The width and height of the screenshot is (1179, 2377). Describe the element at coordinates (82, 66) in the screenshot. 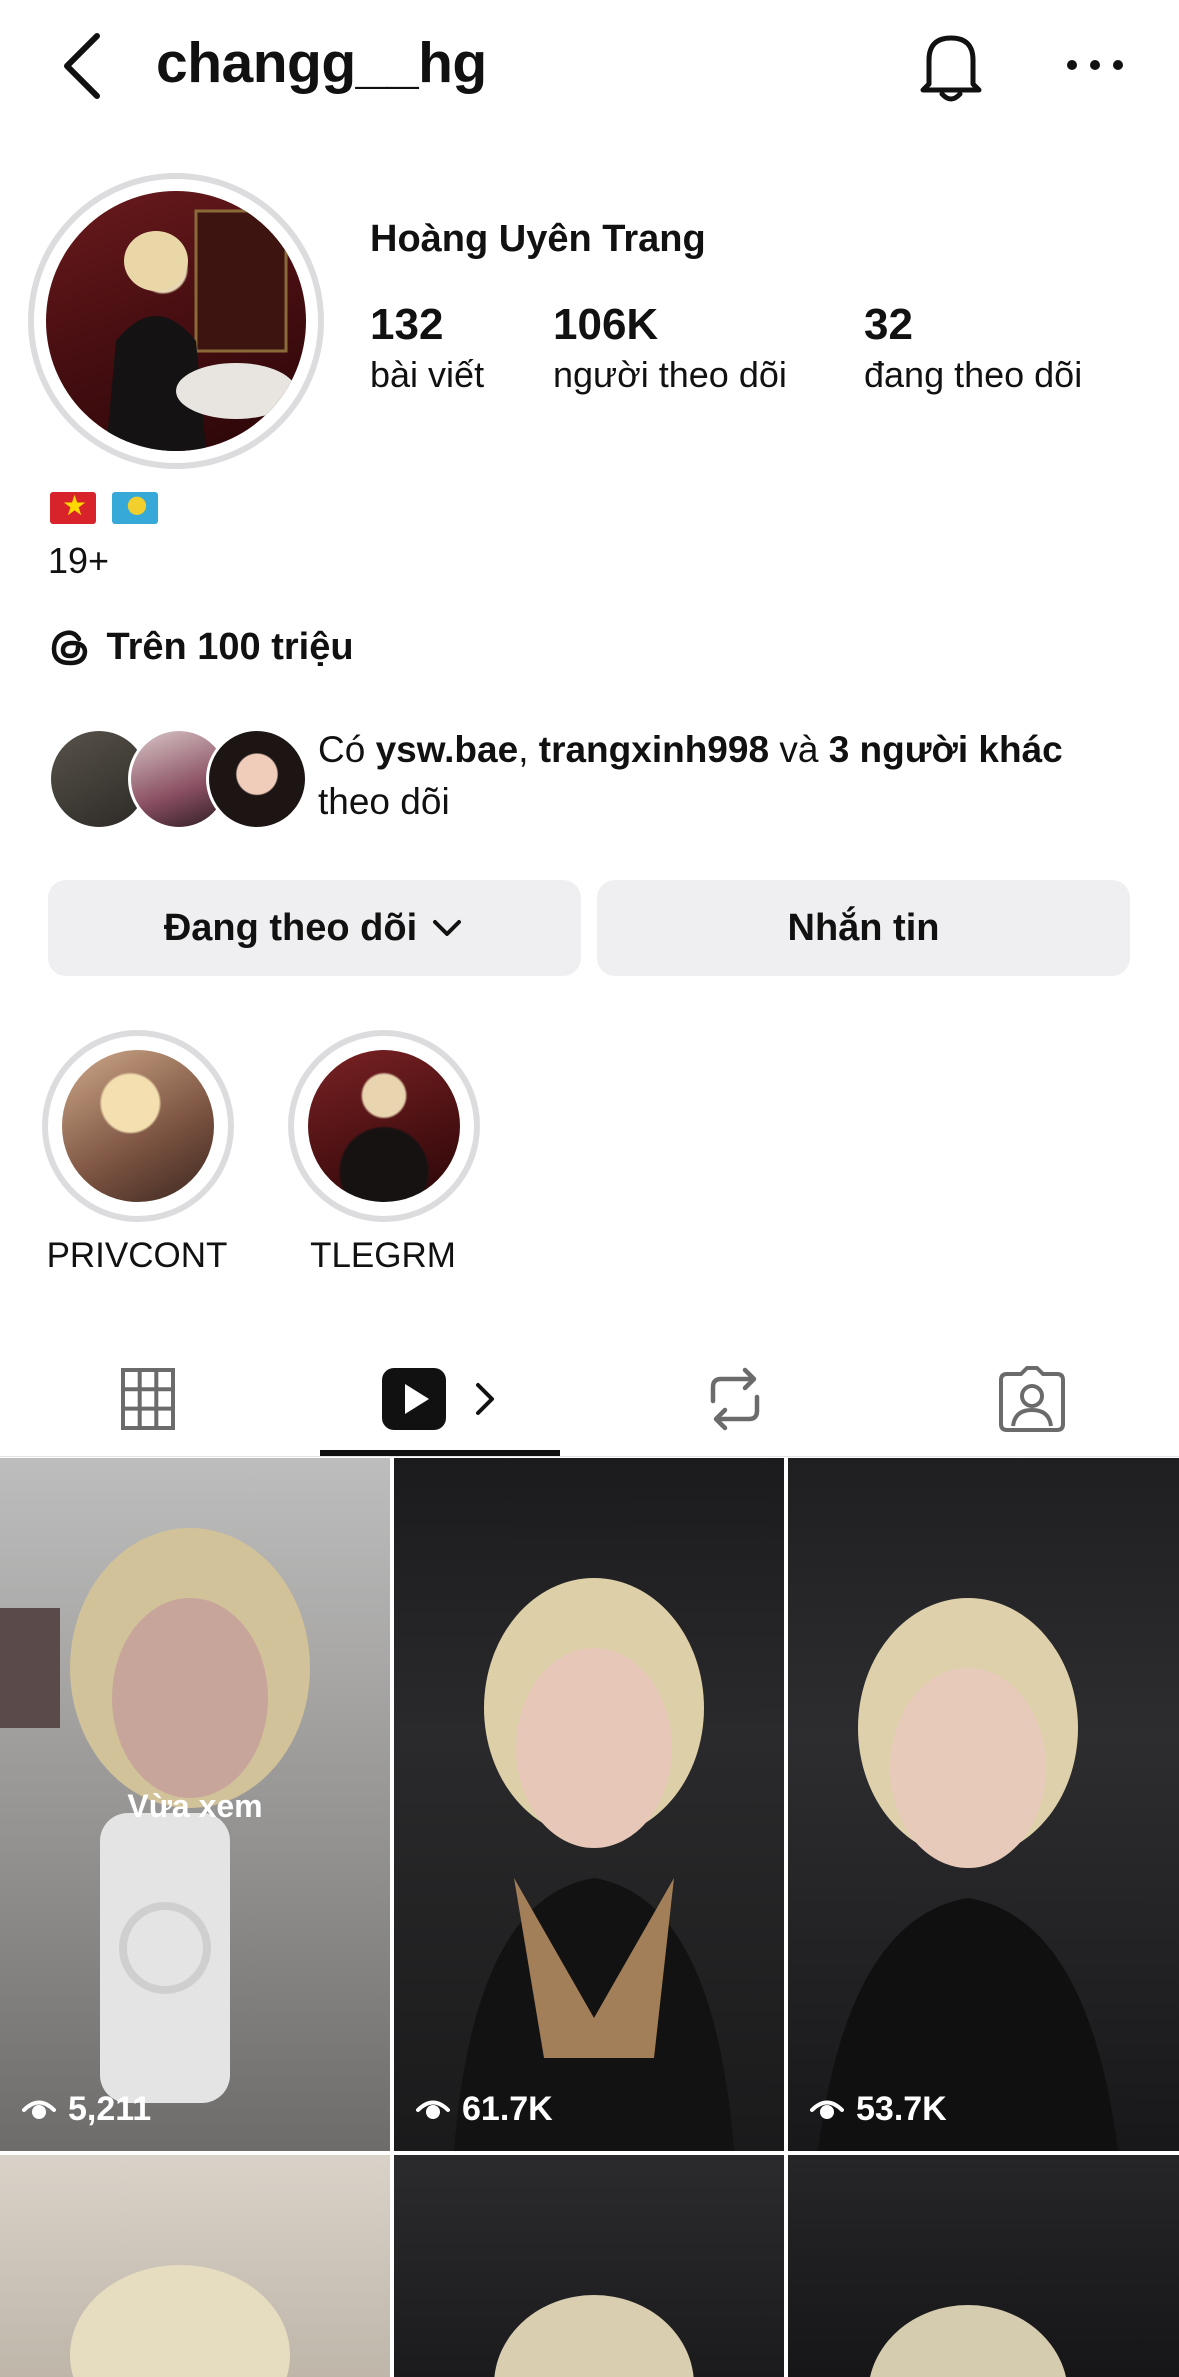

I see `chevron-left-icon` at that location.